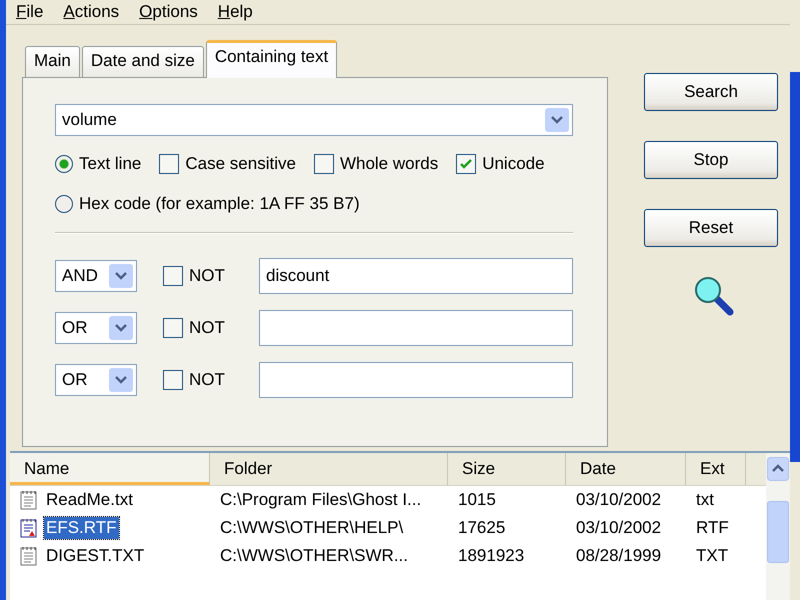  What do you see at coordinates (389, 164) in the screenshot?
I see `option-label: Whole words` at bounding box center [389, 164].